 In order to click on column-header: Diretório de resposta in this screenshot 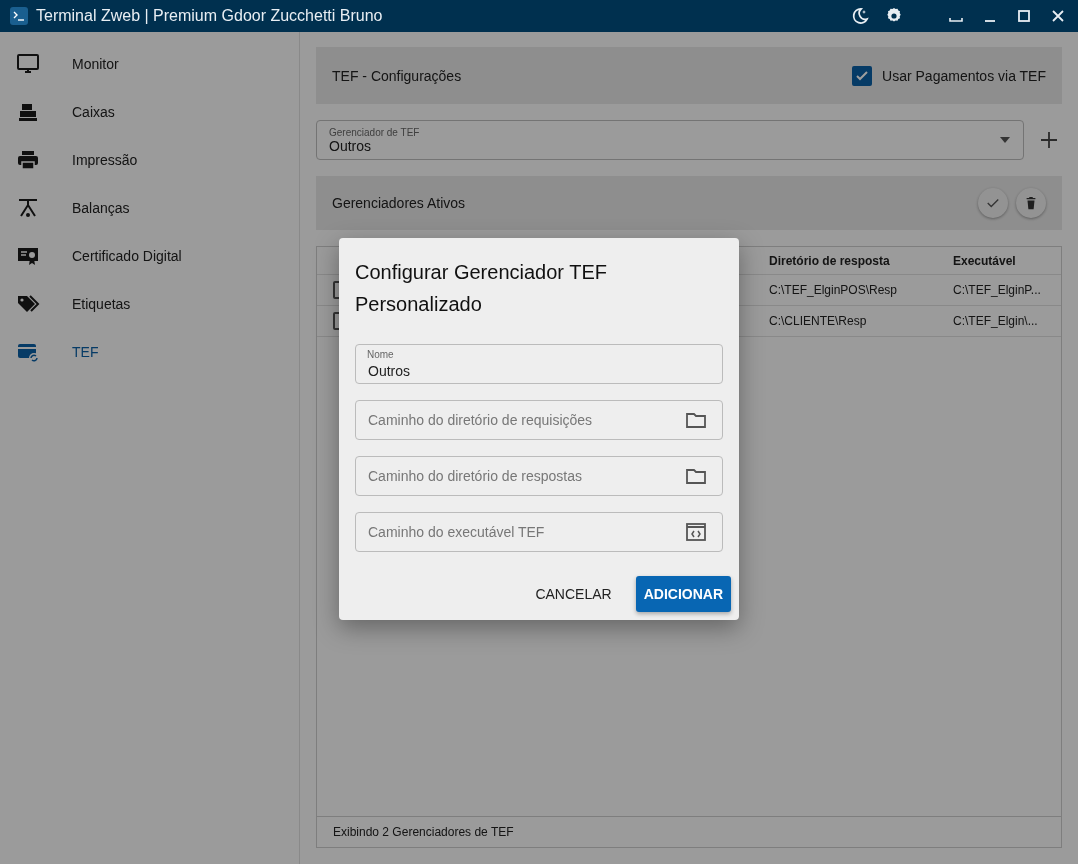, I will do `click(830, 260)`.